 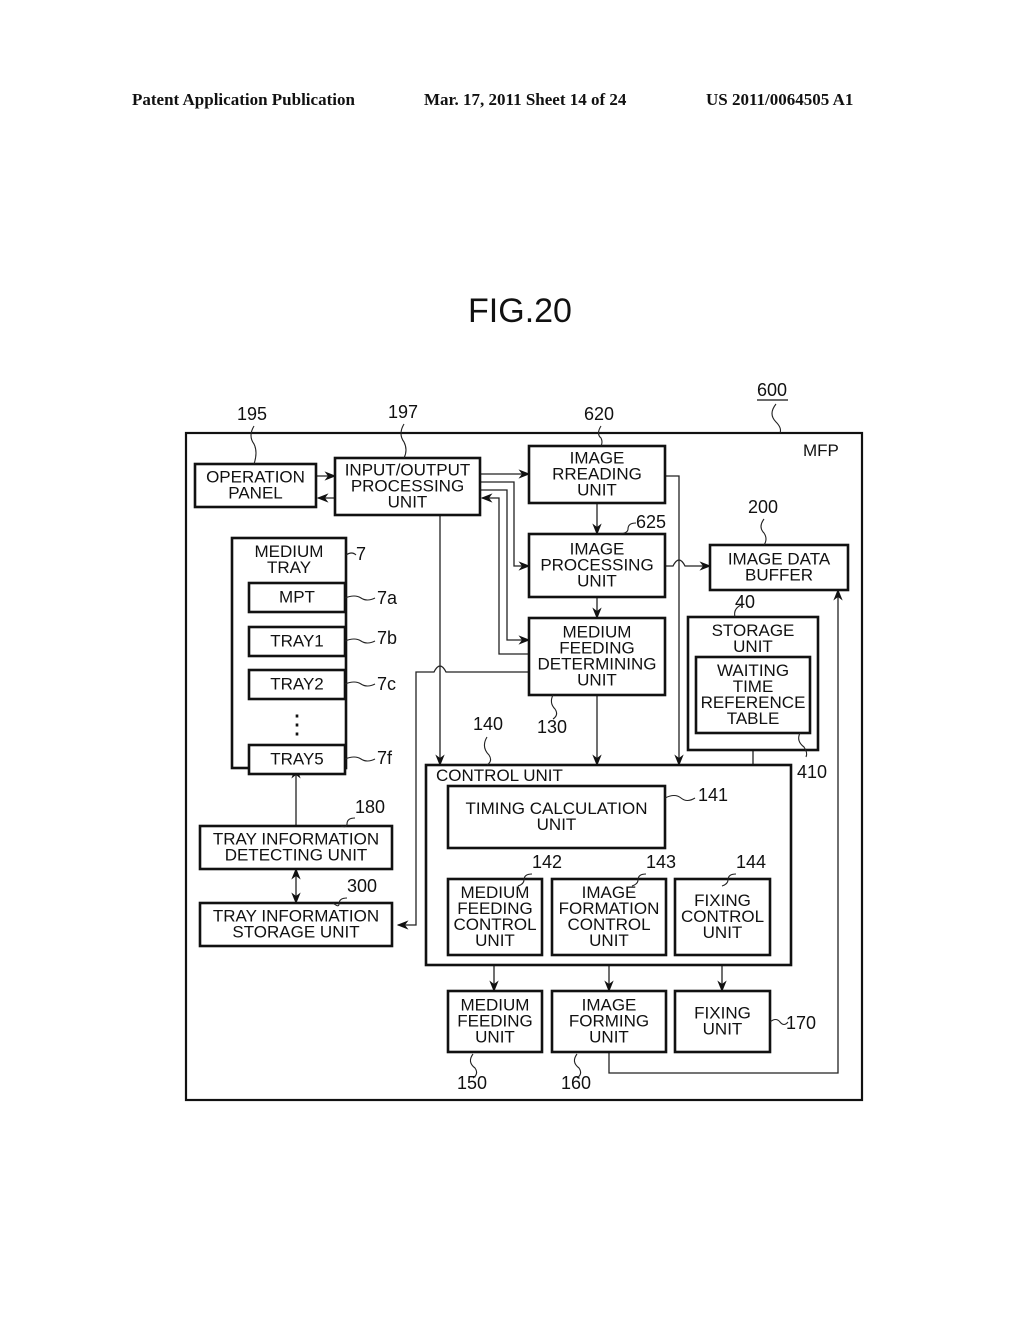 I want to click on tray-info-storage-label: STORAGE UNIT, so click(x=295, y=932).